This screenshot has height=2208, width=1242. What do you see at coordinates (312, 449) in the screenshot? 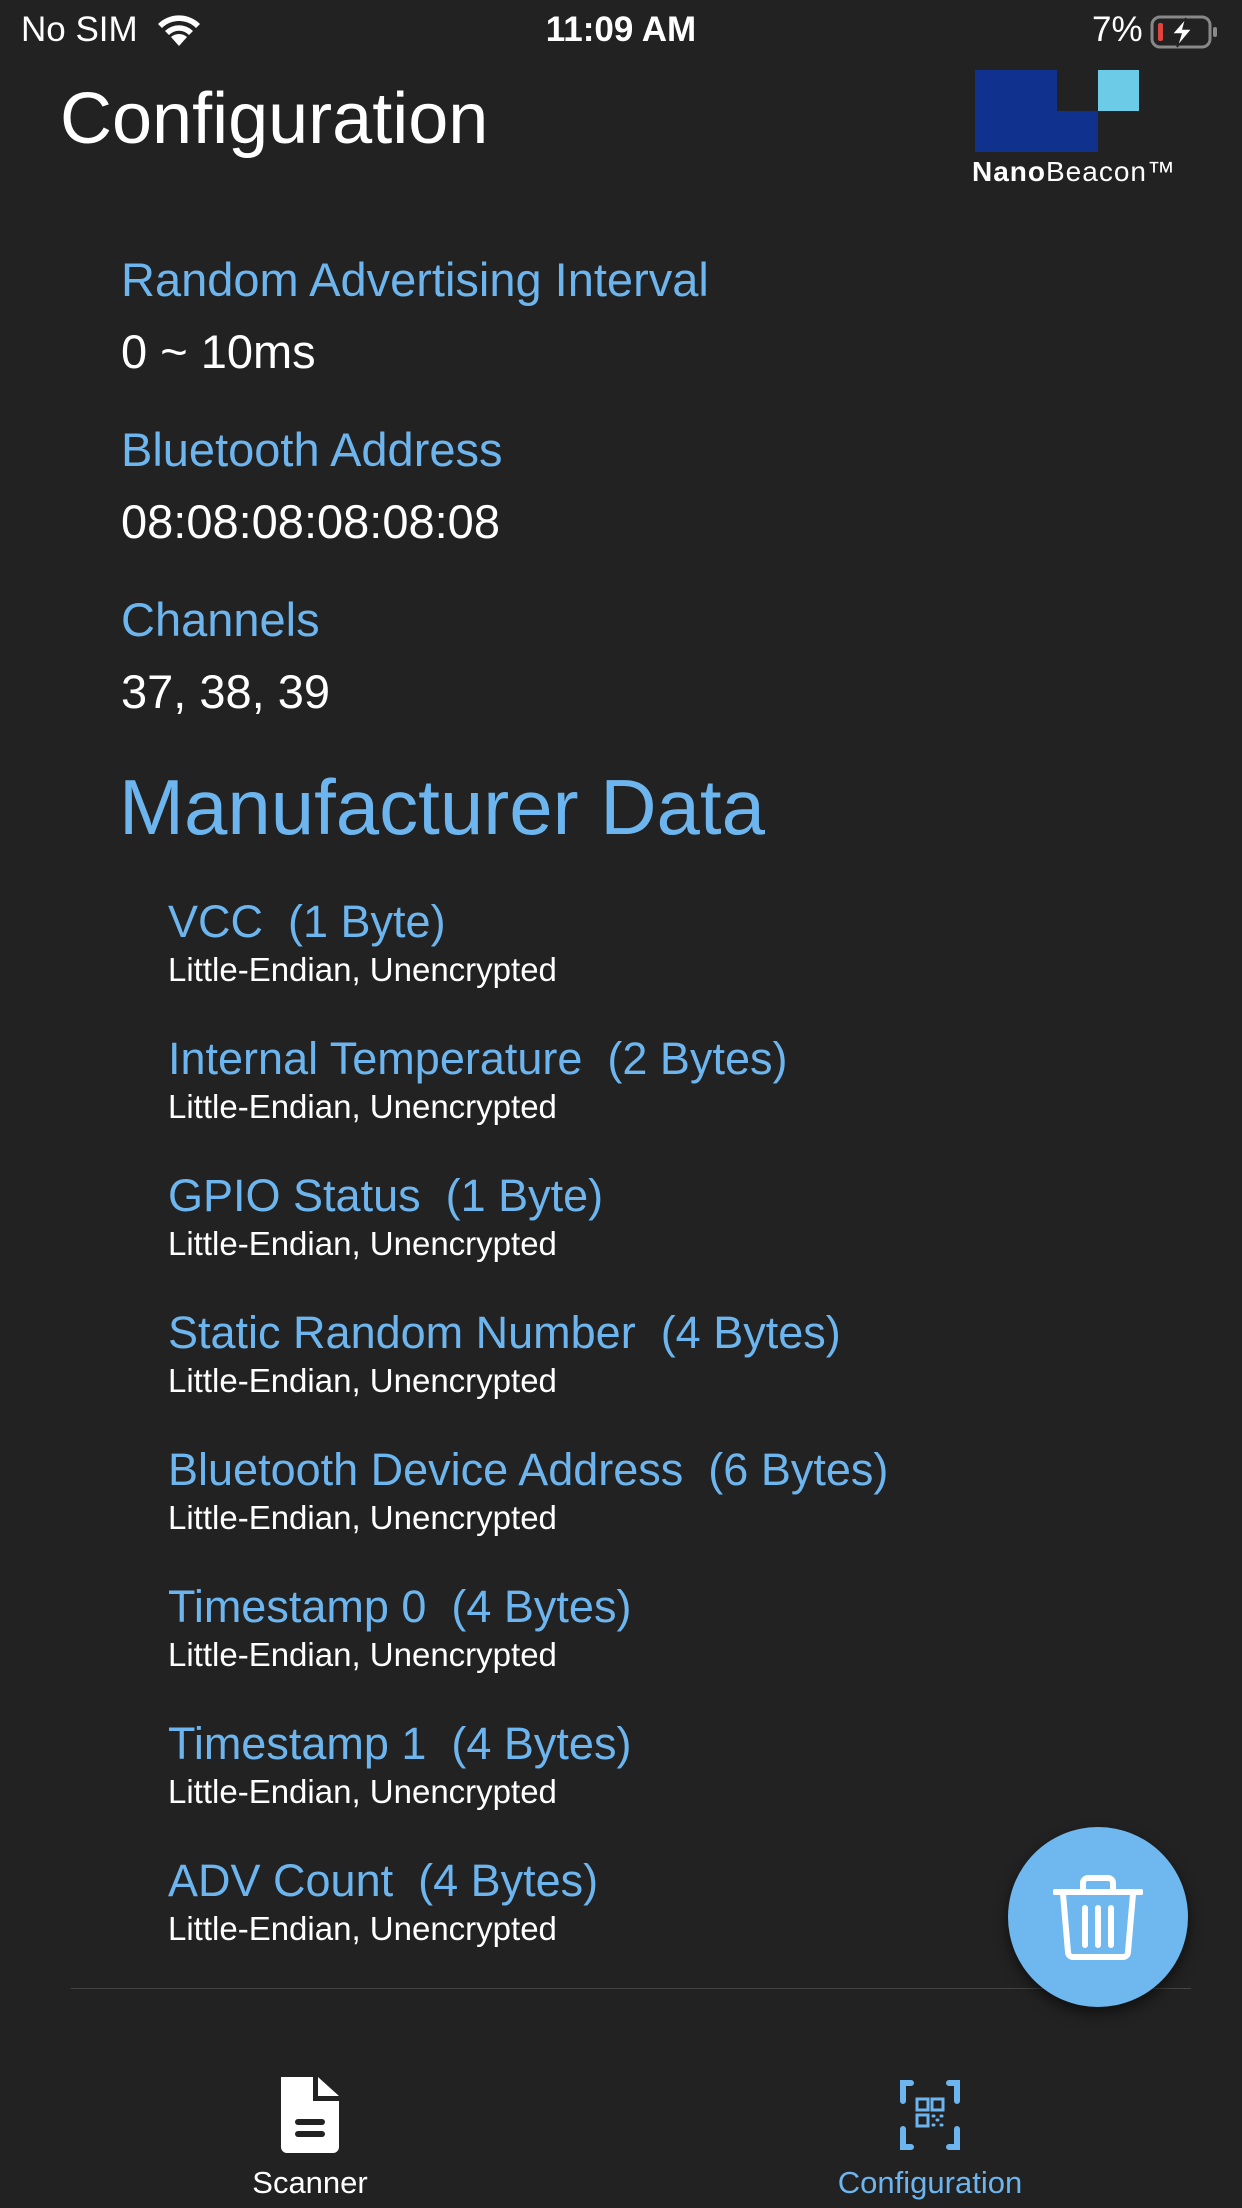
I see `field-label: Bluetooth Address` at bounding box center [312, 449].